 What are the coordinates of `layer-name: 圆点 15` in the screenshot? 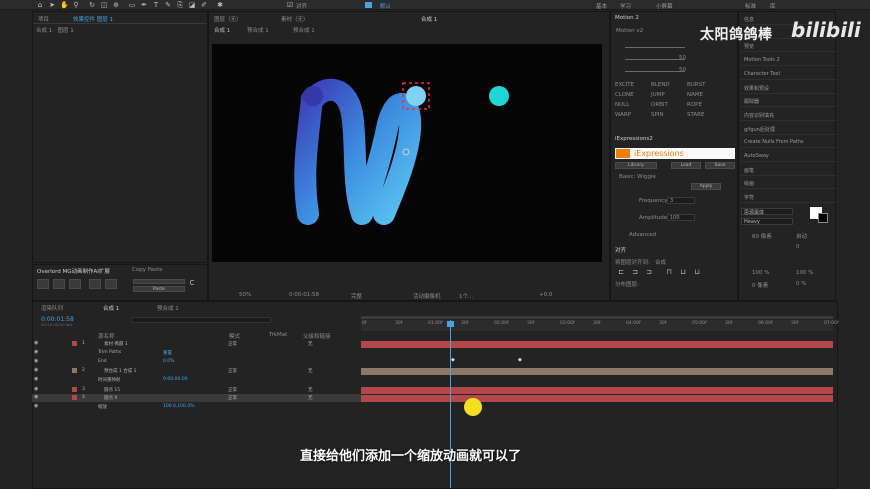 It's located at (112, 390).